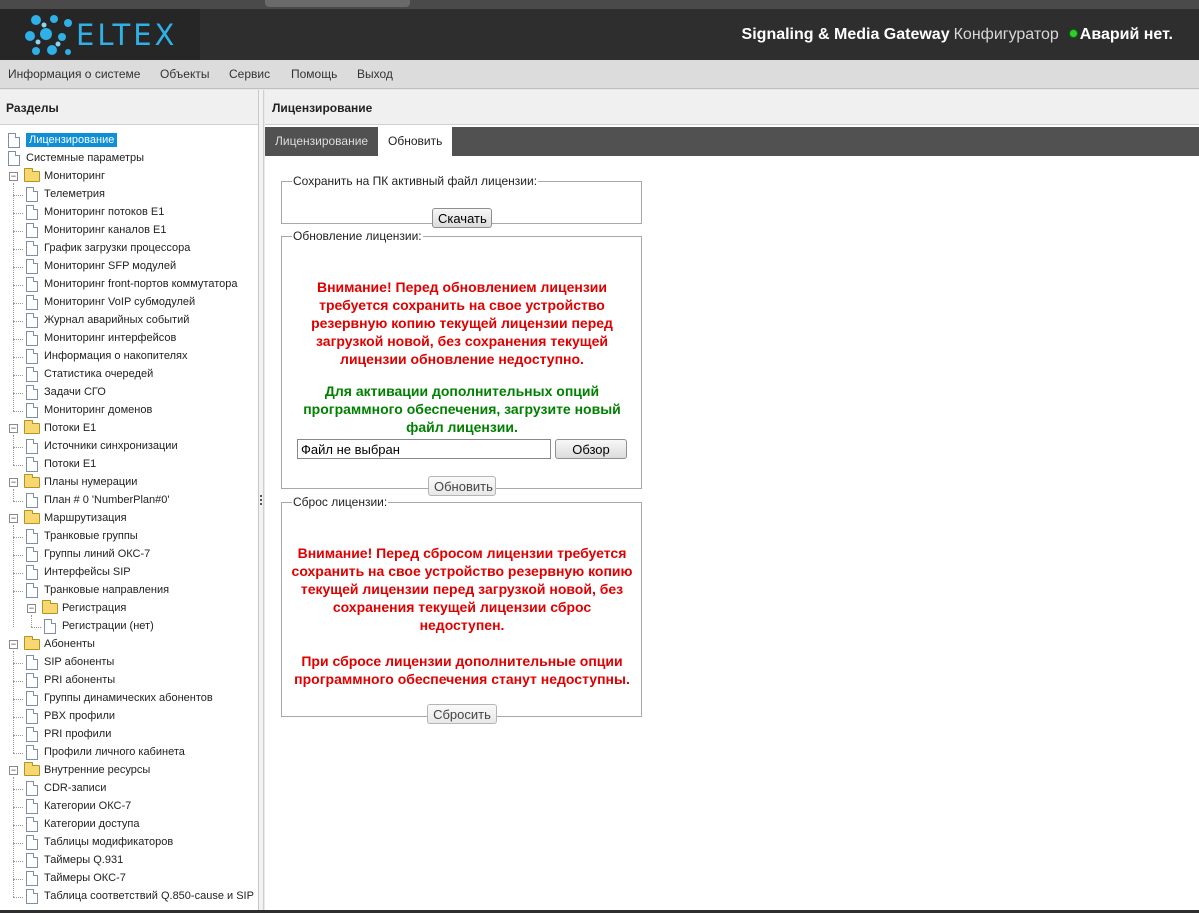 The width and height of the screenshot is (1199, 913). What do you see at coordinates (424, 449) in the screenshot?
I see `license-file-input: Файл не выбран` at bounding box center [424, 449].